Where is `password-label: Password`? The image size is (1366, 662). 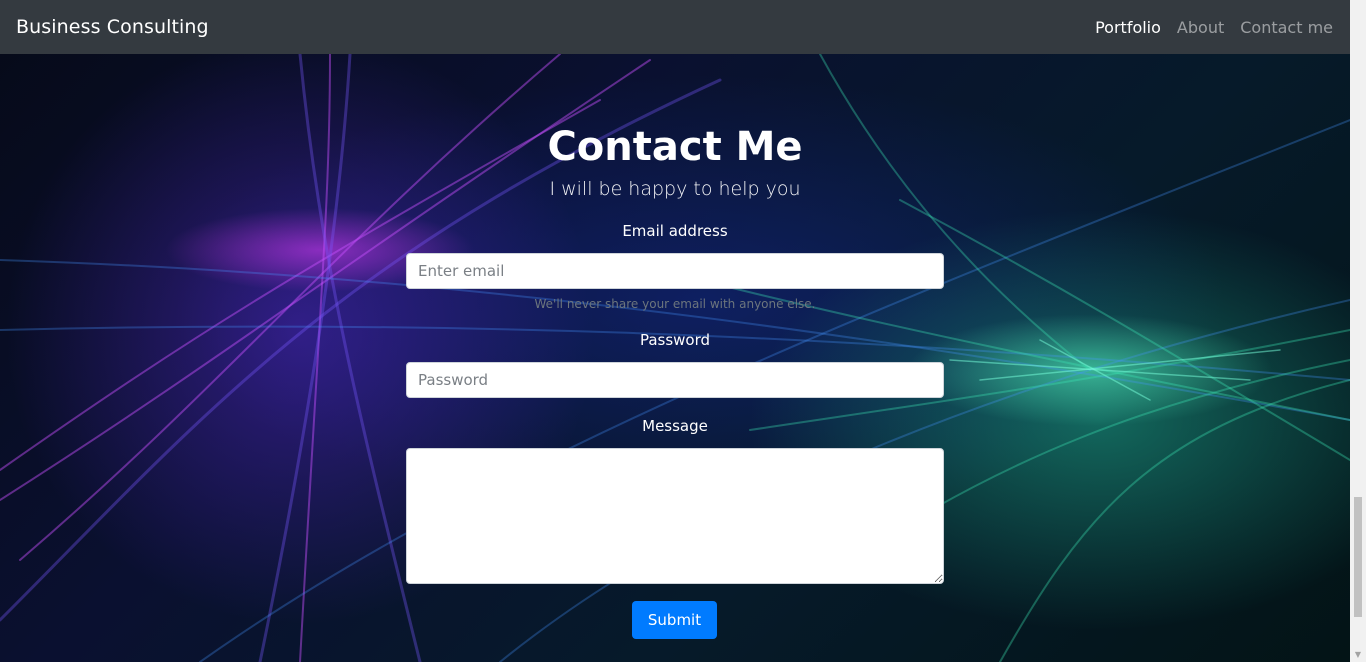
password-label: Password is located at coordinates (675, 340).